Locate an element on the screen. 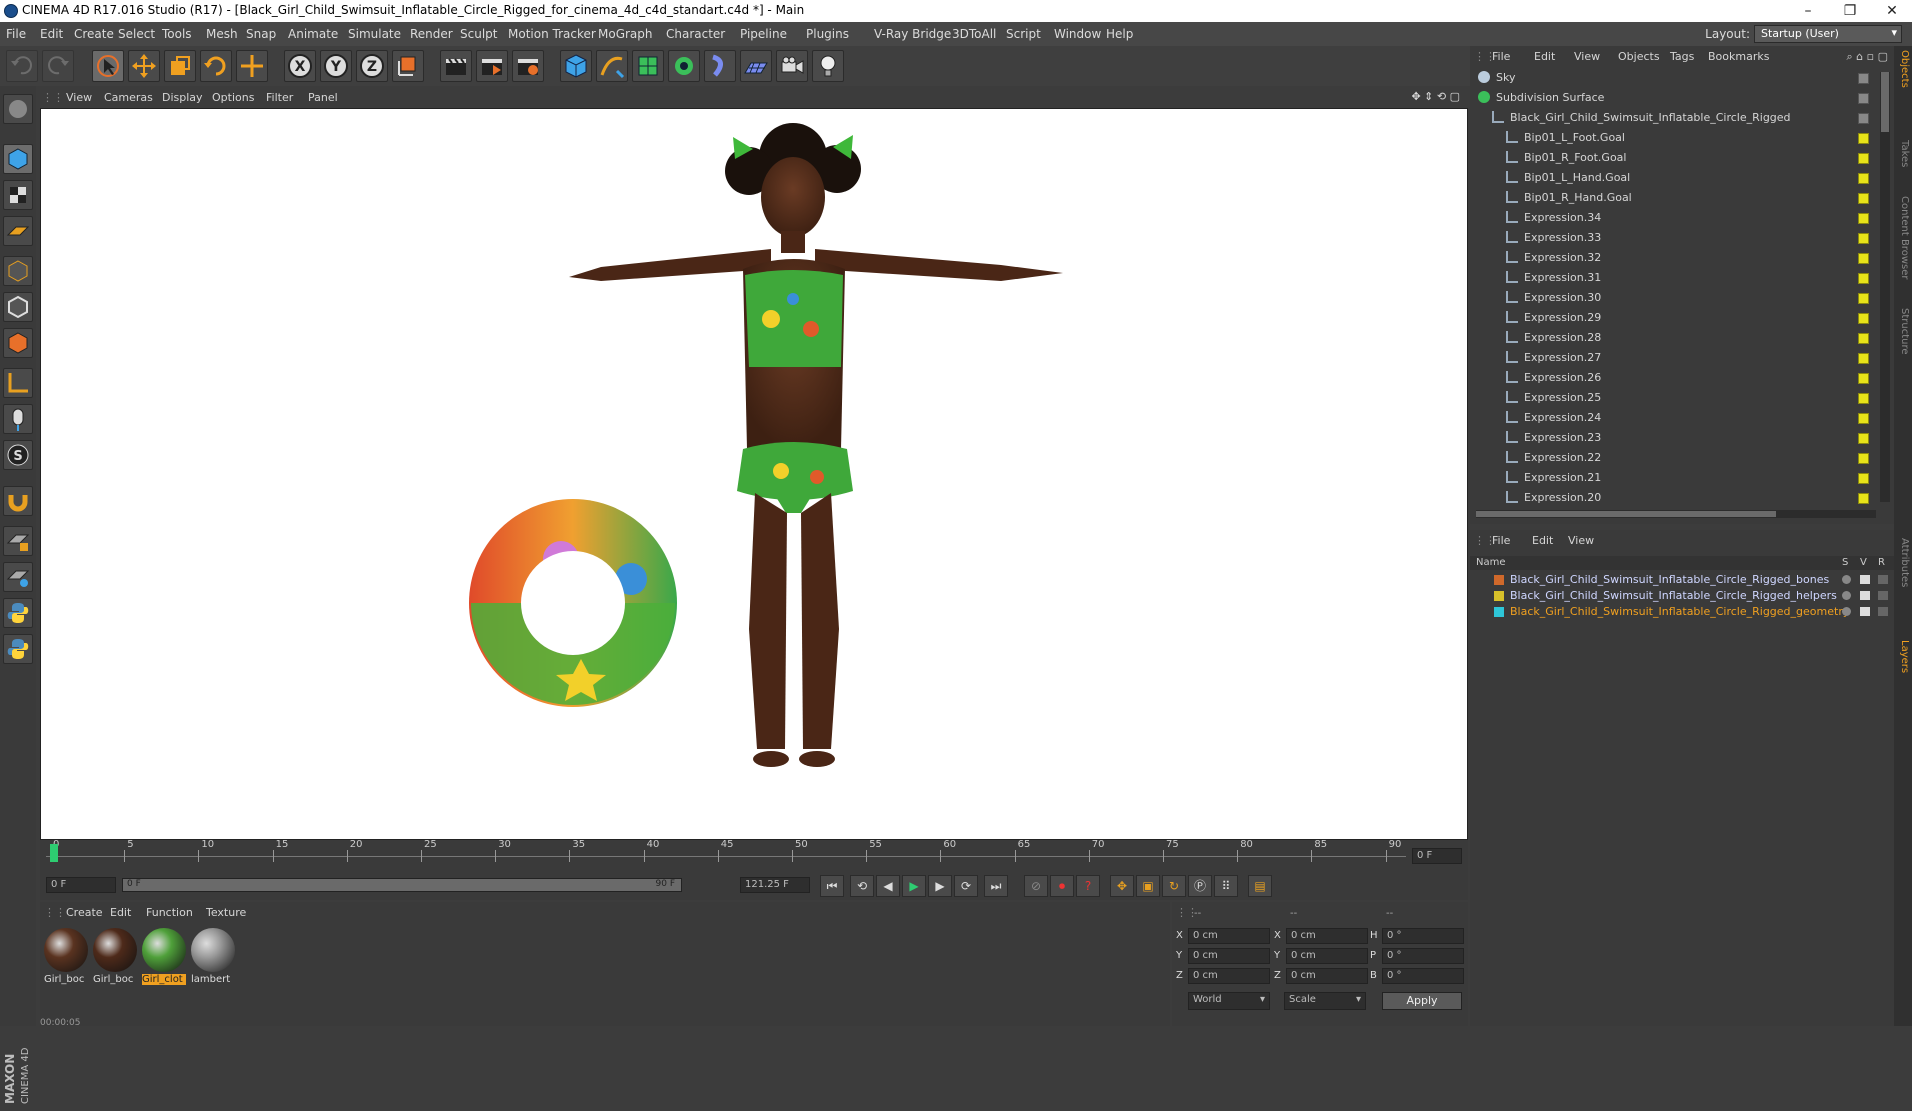 This screenshot has height=1111, width=1912. object-row: Expression.27 is located at coordinates (1672, 358).